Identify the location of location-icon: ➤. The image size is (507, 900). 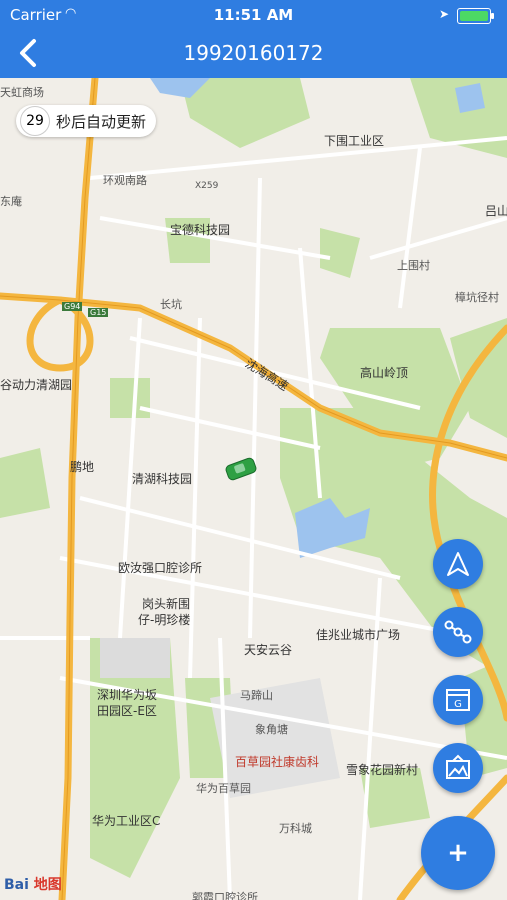
(443, 14).